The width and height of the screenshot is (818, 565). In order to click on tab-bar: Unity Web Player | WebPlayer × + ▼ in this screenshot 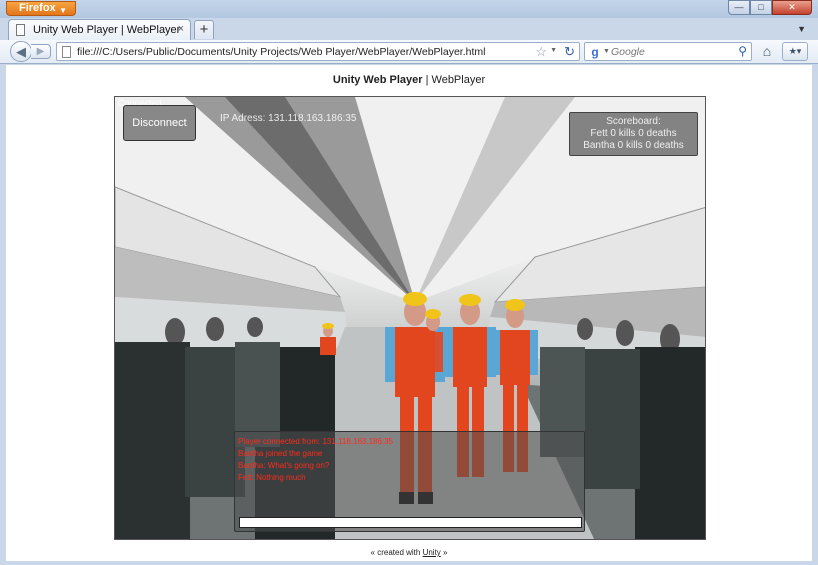, I will do `click(409, 29)`.